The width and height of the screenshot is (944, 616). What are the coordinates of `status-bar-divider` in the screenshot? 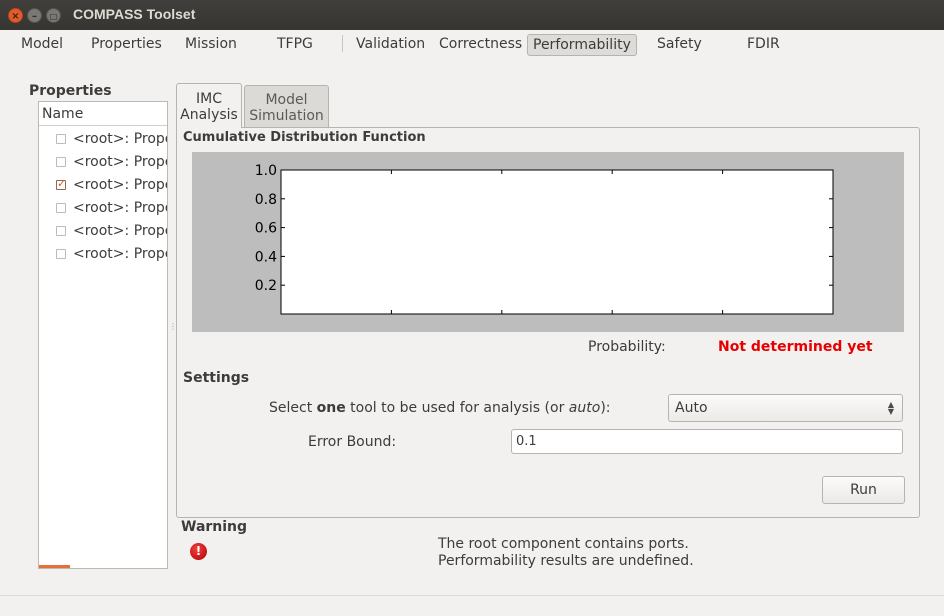 It's located at (472, 595).